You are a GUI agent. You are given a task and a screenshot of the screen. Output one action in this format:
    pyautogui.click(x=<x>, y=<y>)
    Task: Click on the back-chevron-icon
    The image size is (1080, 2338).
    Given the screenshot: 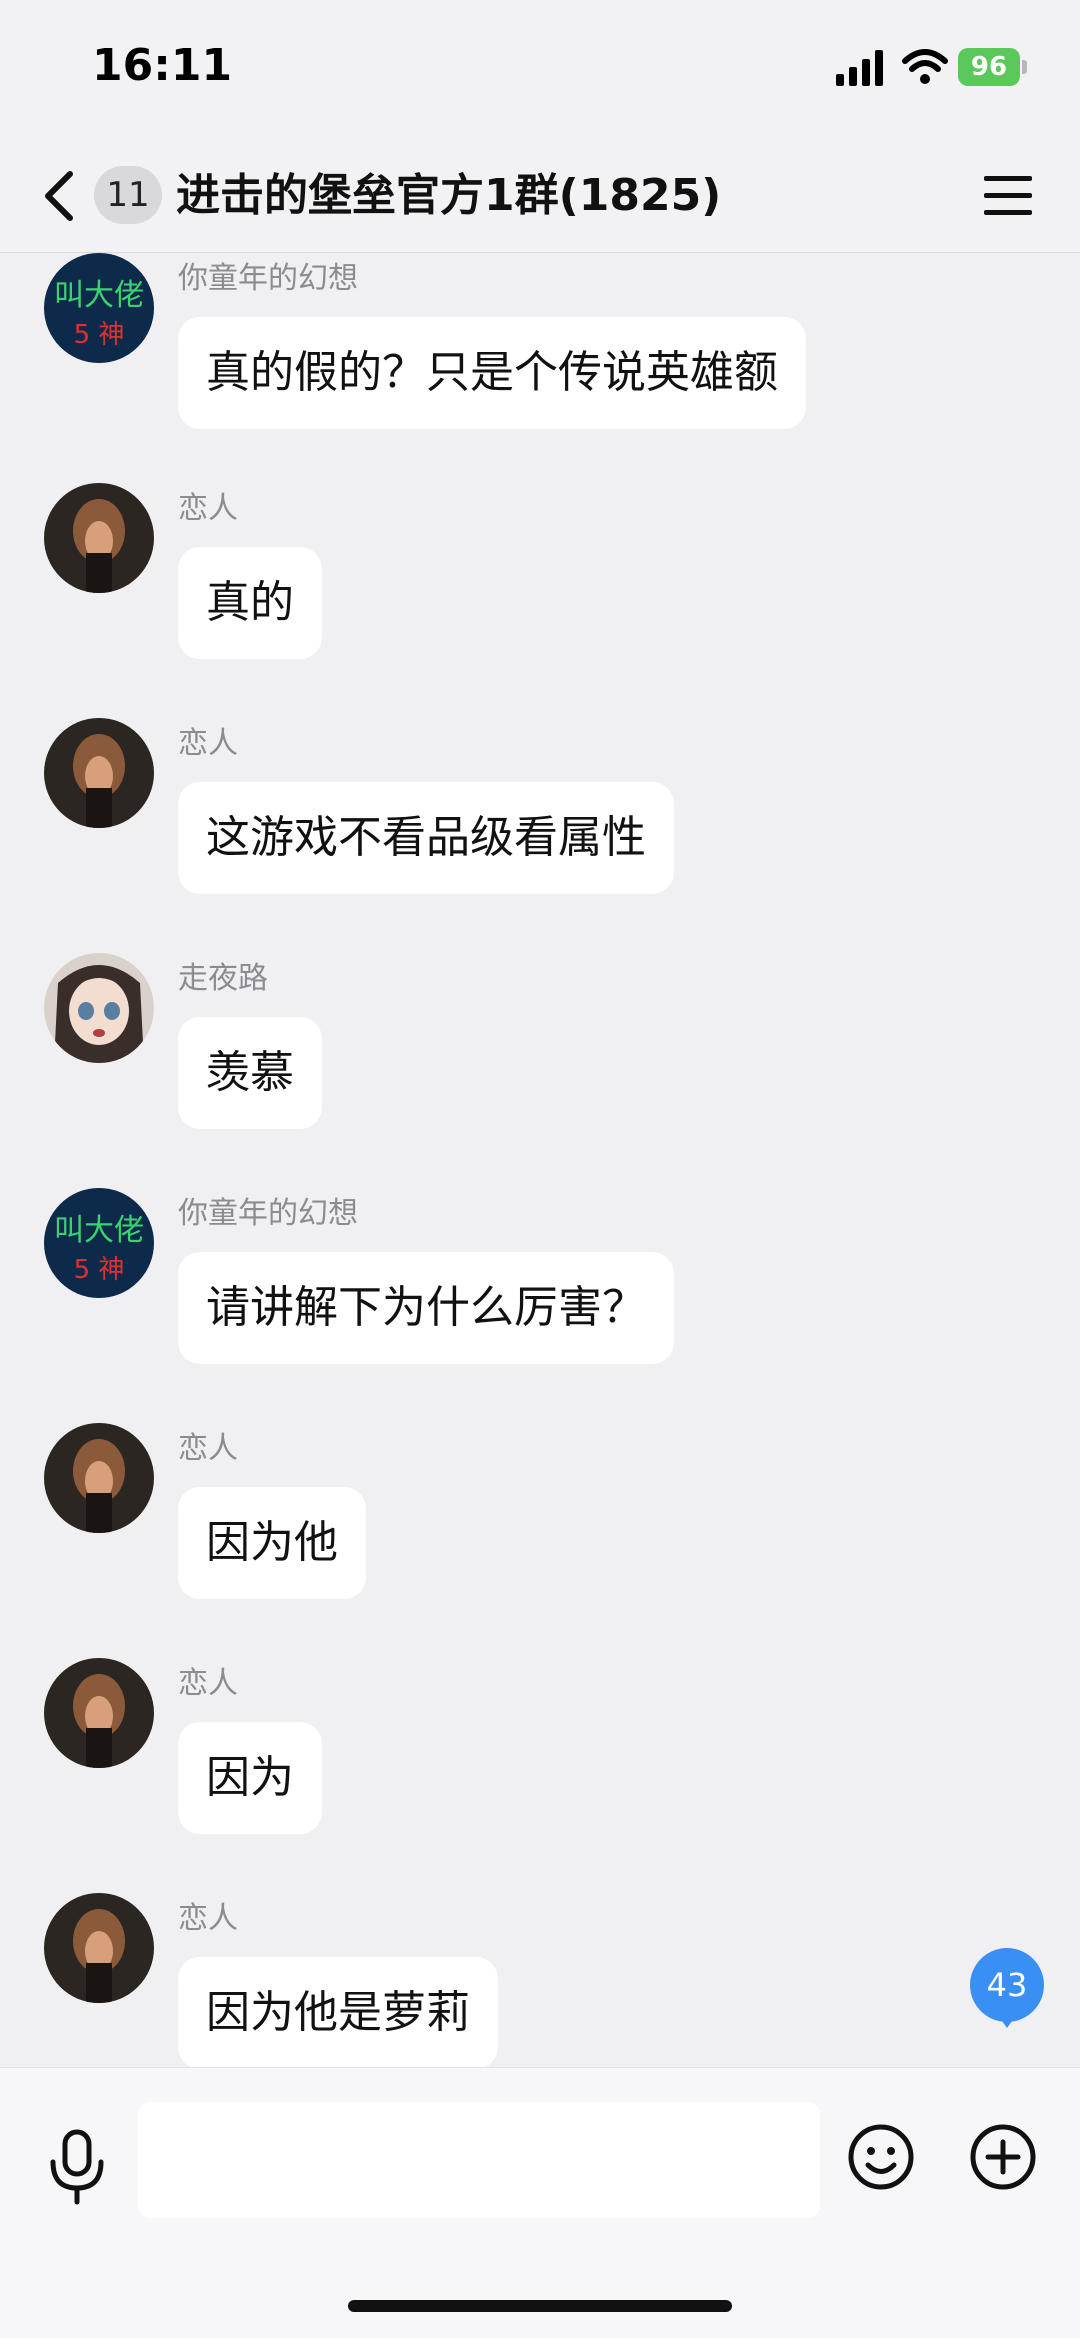 What is the action you would take?
    pyautogui.click(x=62, y=196)
    